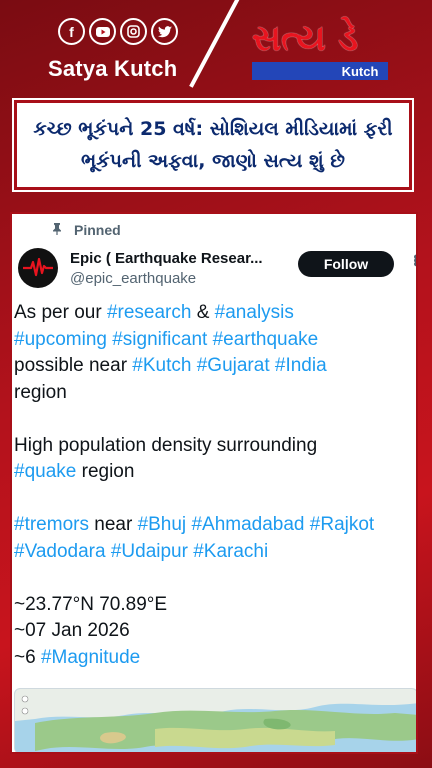 Image resolution: width=432 pixels, height=768 pixels. Describe the element at coordinates (360, 71) in the screenshot. I see `brand-tag: Kutch` at that location.